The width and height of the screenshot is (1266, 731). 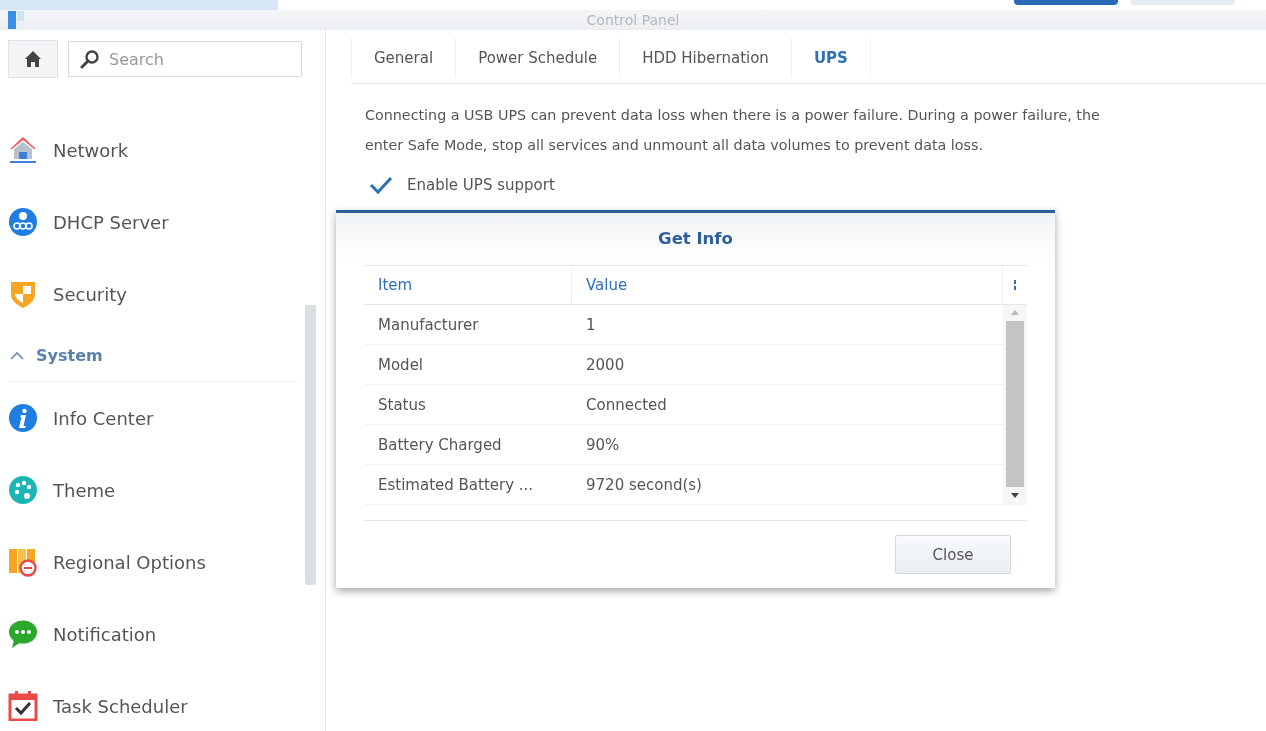 What do you see at coordinates (674, 145) in the screenshot?
I see `description-text: enter Safe Mode, stop all services and unmount all data volumes to prevent data loss.` at bounding box center [674, 145].